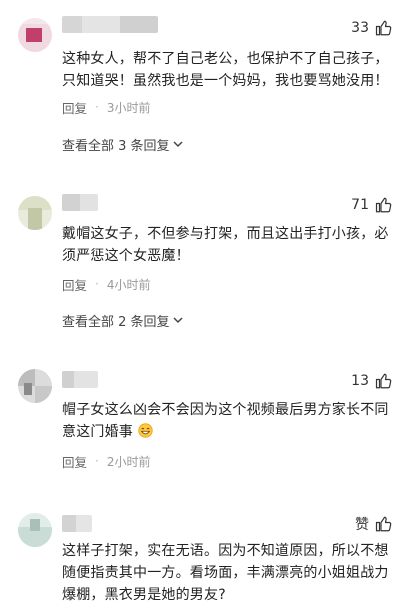  Describe the element at coordinates (360, 28) in the screenshot. I see `like-count: 33` at that location.